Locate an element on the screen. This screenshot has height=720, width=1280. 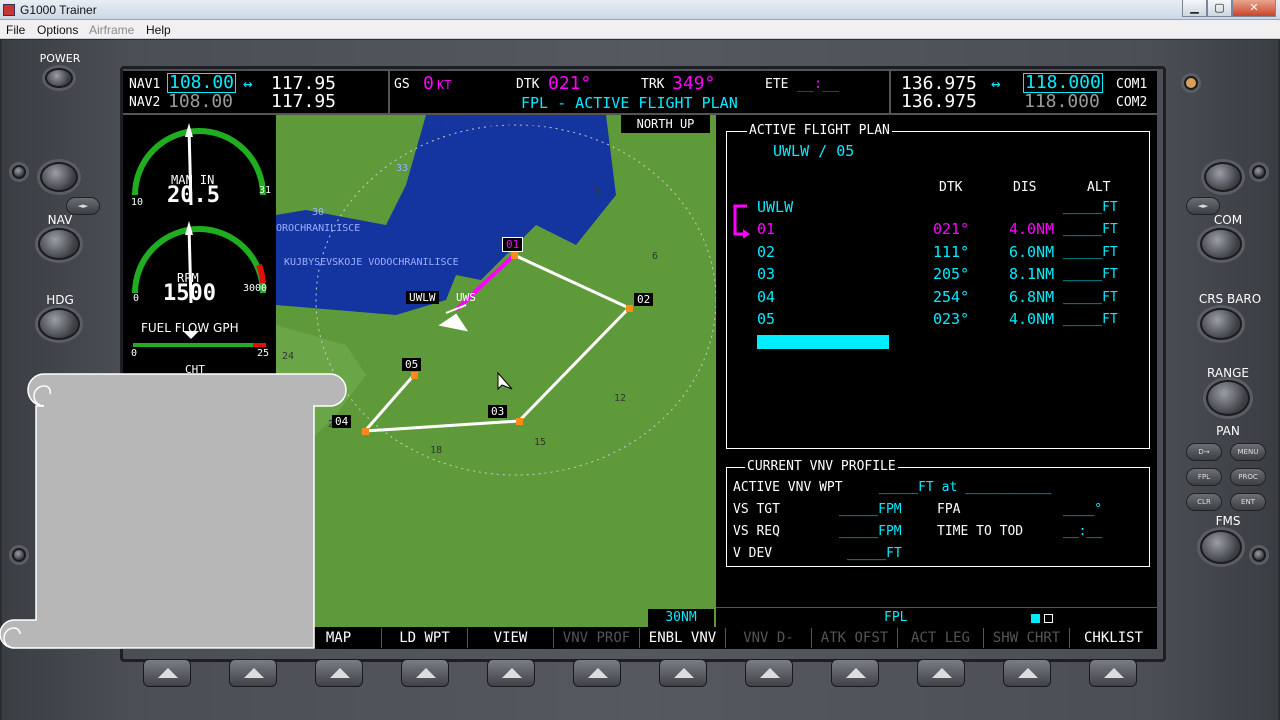
nav2-label: NAV2 is located at coordinates (145, 102).